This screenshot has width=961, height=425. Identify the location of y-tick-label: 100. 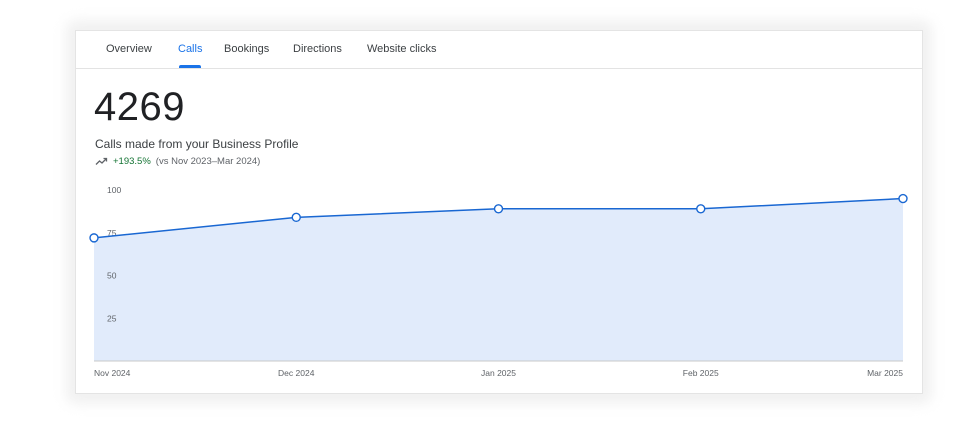
(114, 190).